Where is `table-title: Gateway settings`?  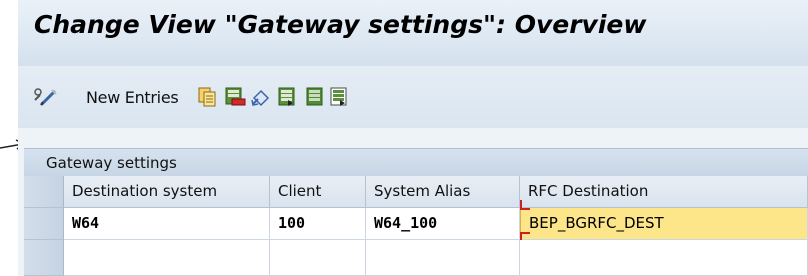
table-title: Gateway settings is located at coordinates (111, 163).